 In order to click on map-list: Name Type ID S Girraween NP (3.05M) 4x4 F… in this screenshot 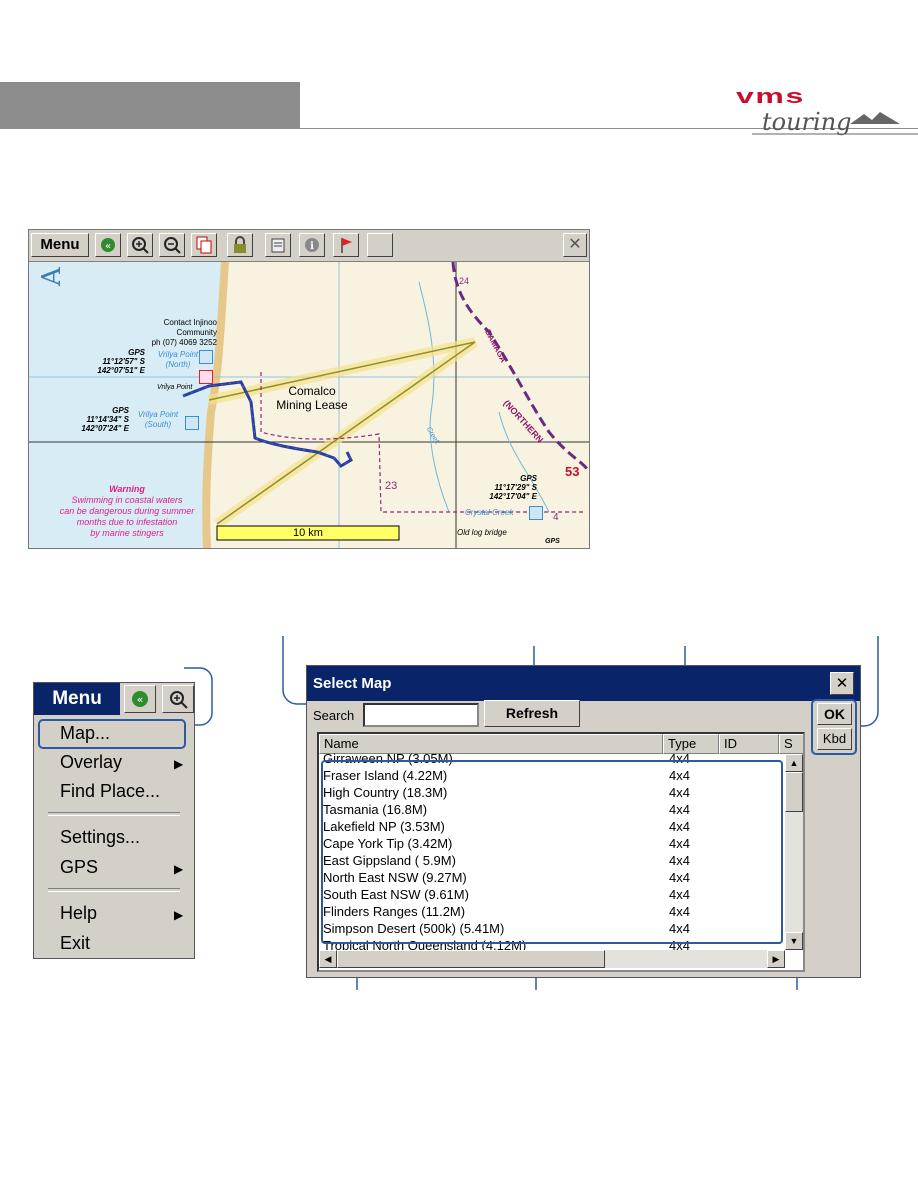, I will do `click(561, 852)`.